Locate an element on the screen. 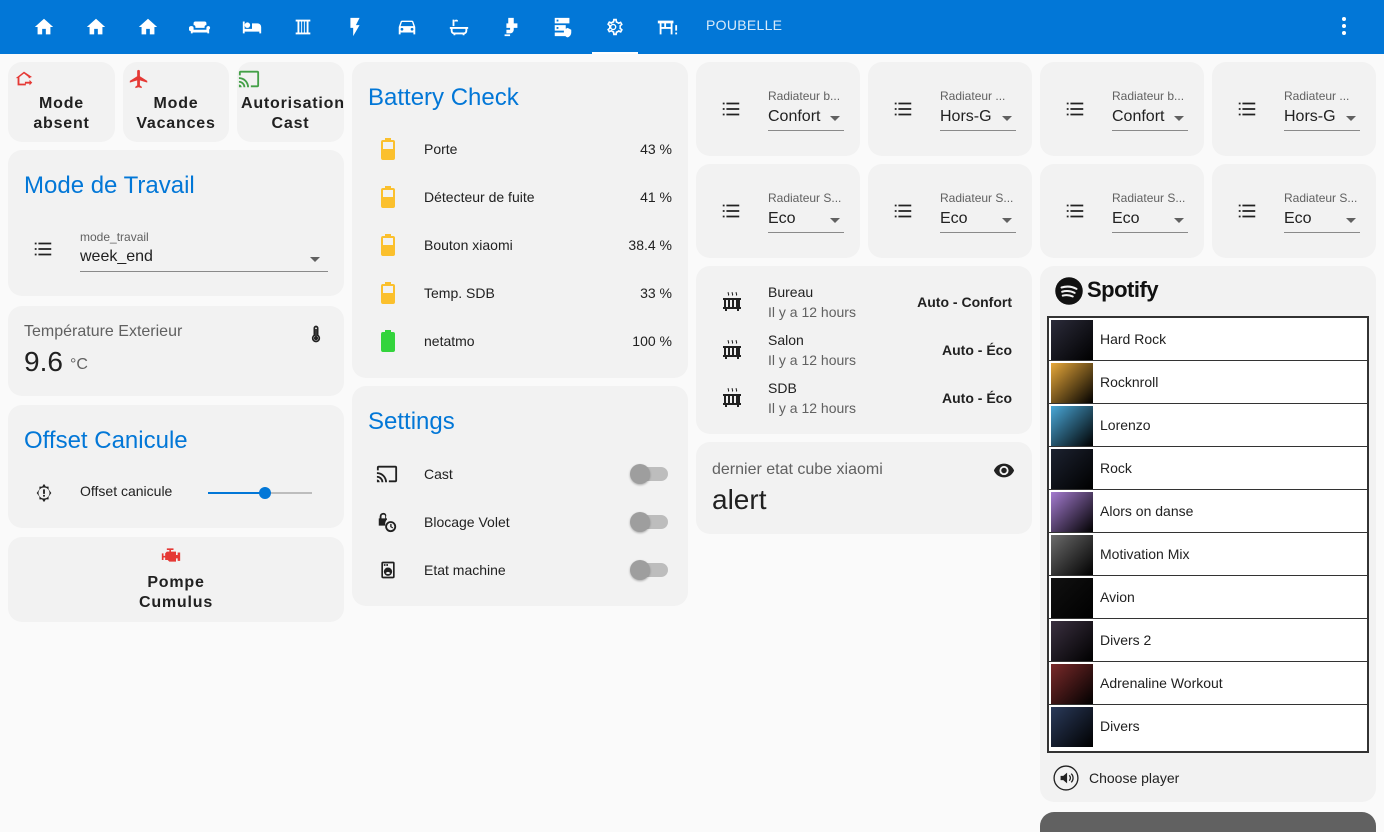 The height and width of the screenshot is (832, 1384). flash-icon is located at coordinates (355, 27).